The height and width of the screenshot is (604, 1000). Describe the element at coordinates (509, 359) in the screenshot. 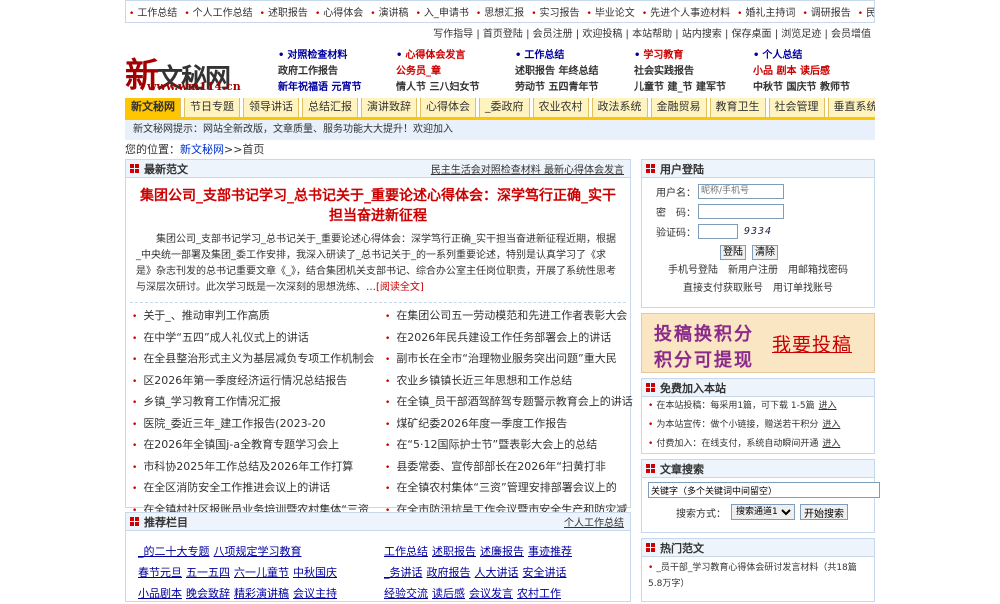

I see `latest-list-item: 副市长在全市“治理物业服务突出问题”重大民` at that location.